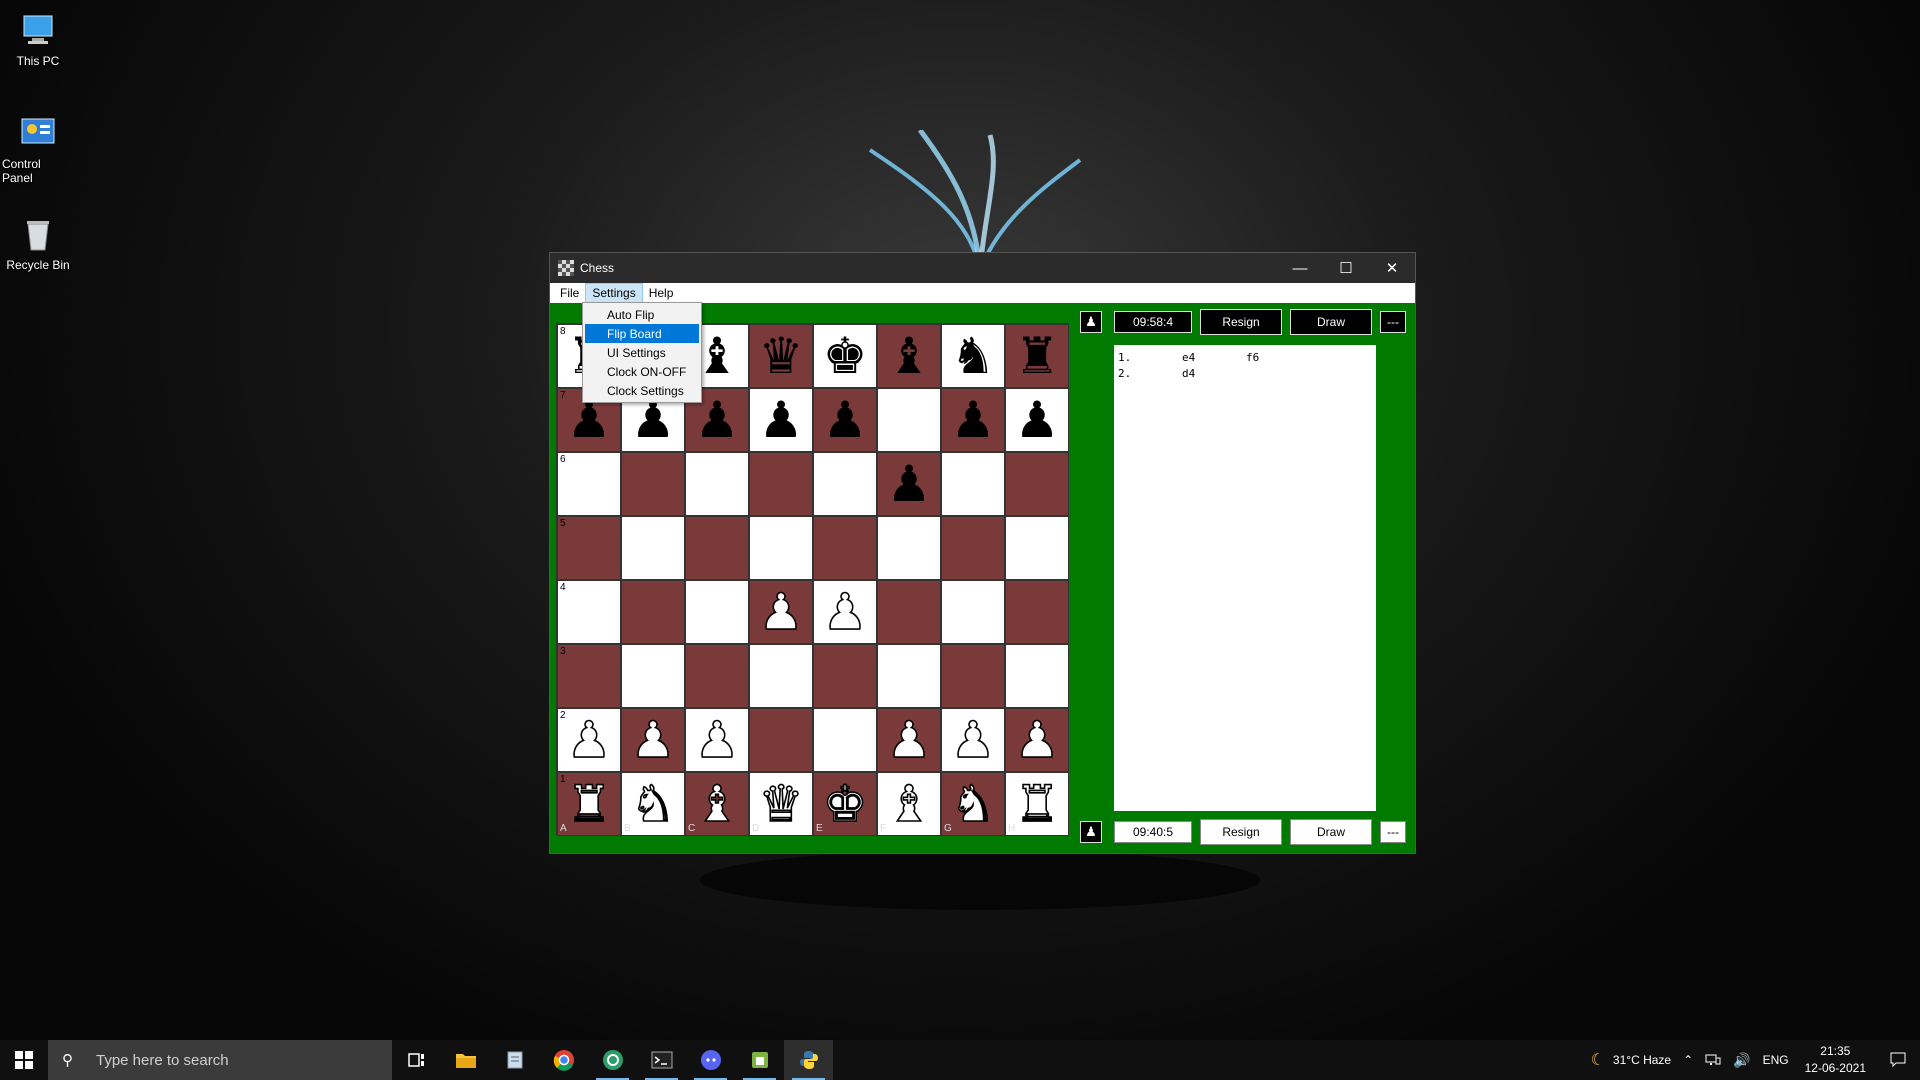  I want to click on board-square-a3: 3, so click(589, 676).